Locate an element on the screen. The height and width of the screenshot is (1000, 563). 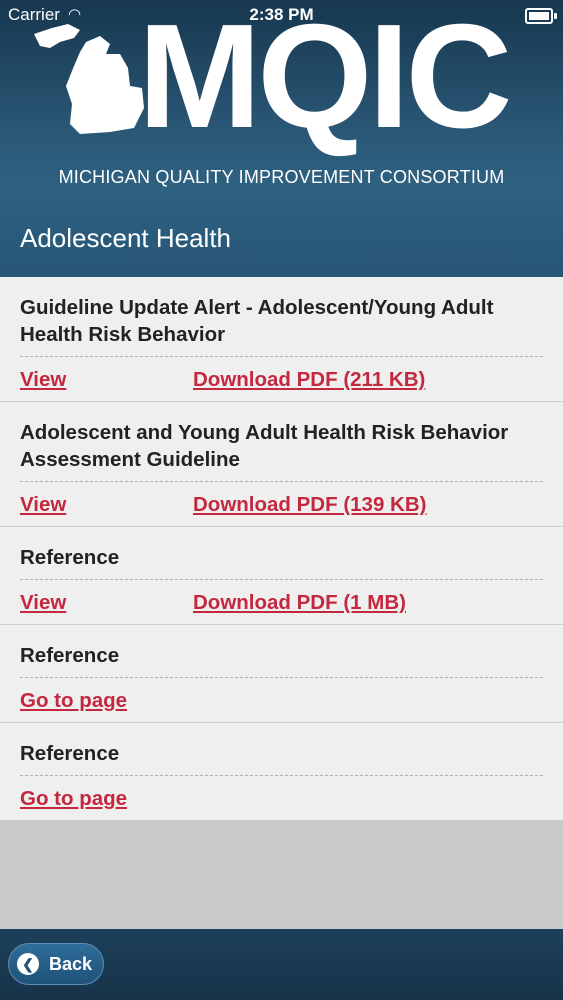
download-pdf-link: Download PDF (139 KB) is located at coordinates (310, 505).